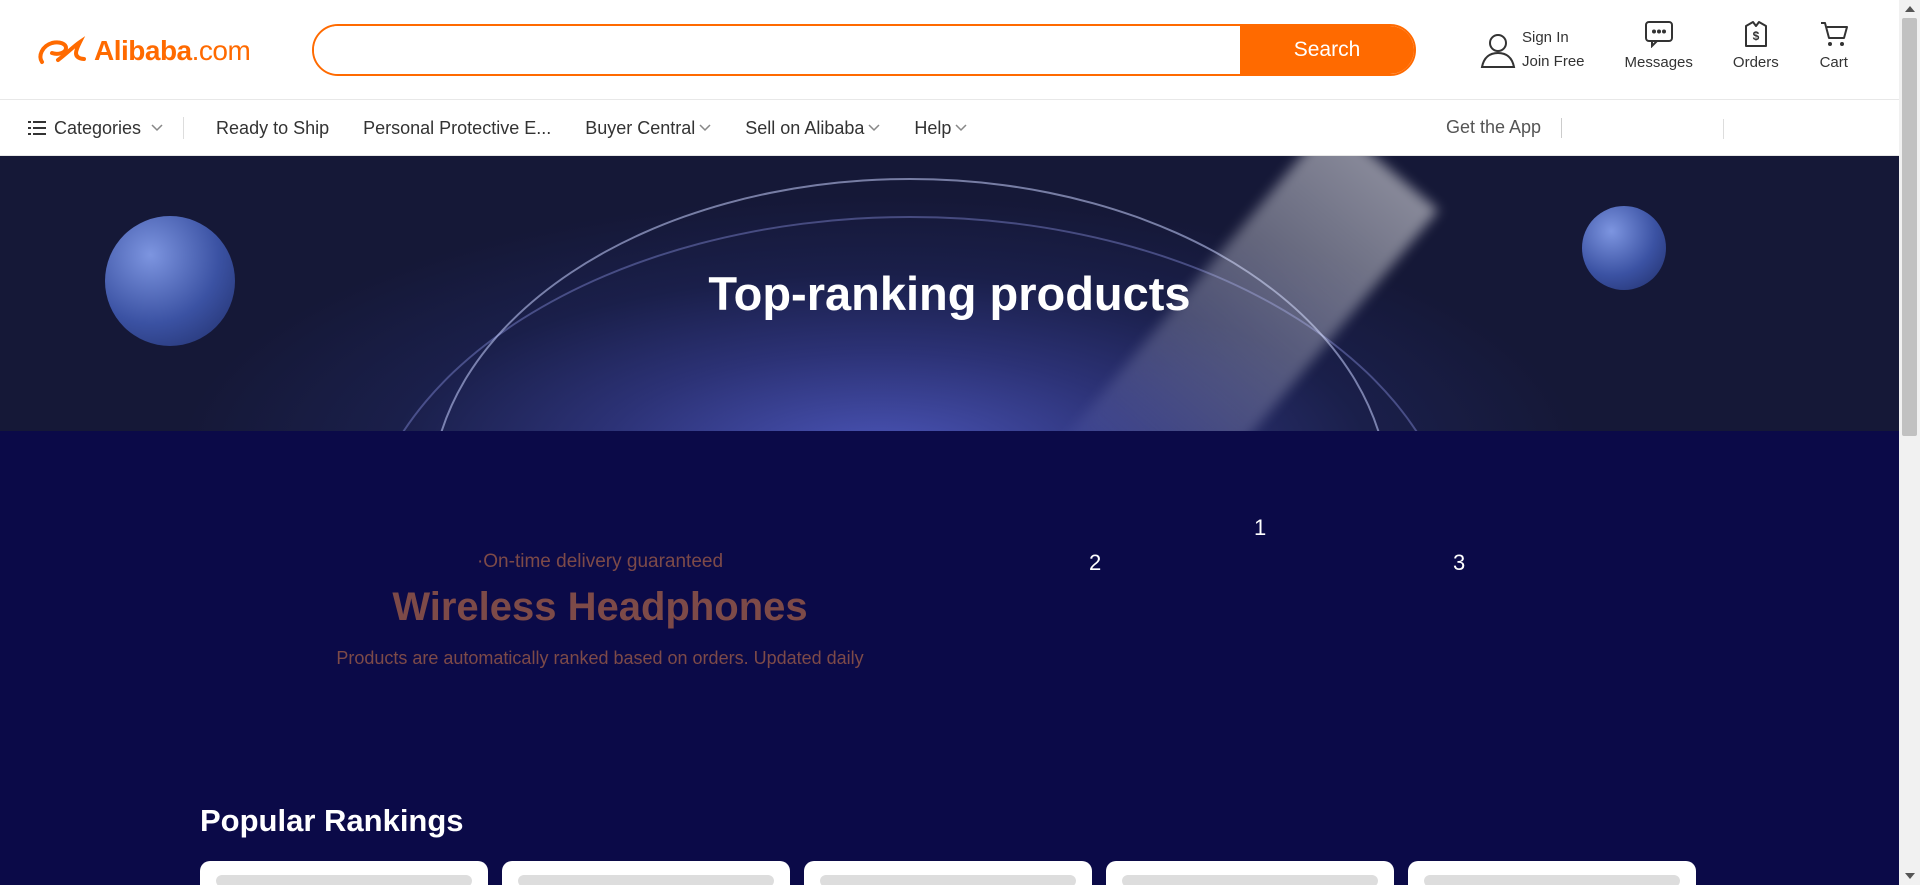 The width and height of the screenshot is (1920, 885). I want to click on sign-in-links: Sign In Join Free, so click(1553, 50).